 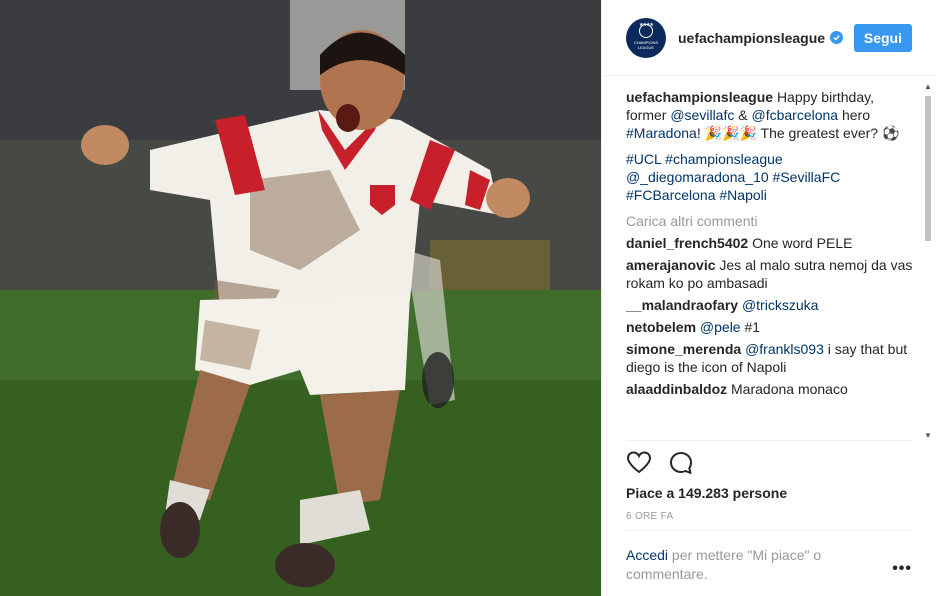 What do you see at coordinates (681, 463) in the screenshot?
I see `comment-icon` at bounding box center [681, 463].